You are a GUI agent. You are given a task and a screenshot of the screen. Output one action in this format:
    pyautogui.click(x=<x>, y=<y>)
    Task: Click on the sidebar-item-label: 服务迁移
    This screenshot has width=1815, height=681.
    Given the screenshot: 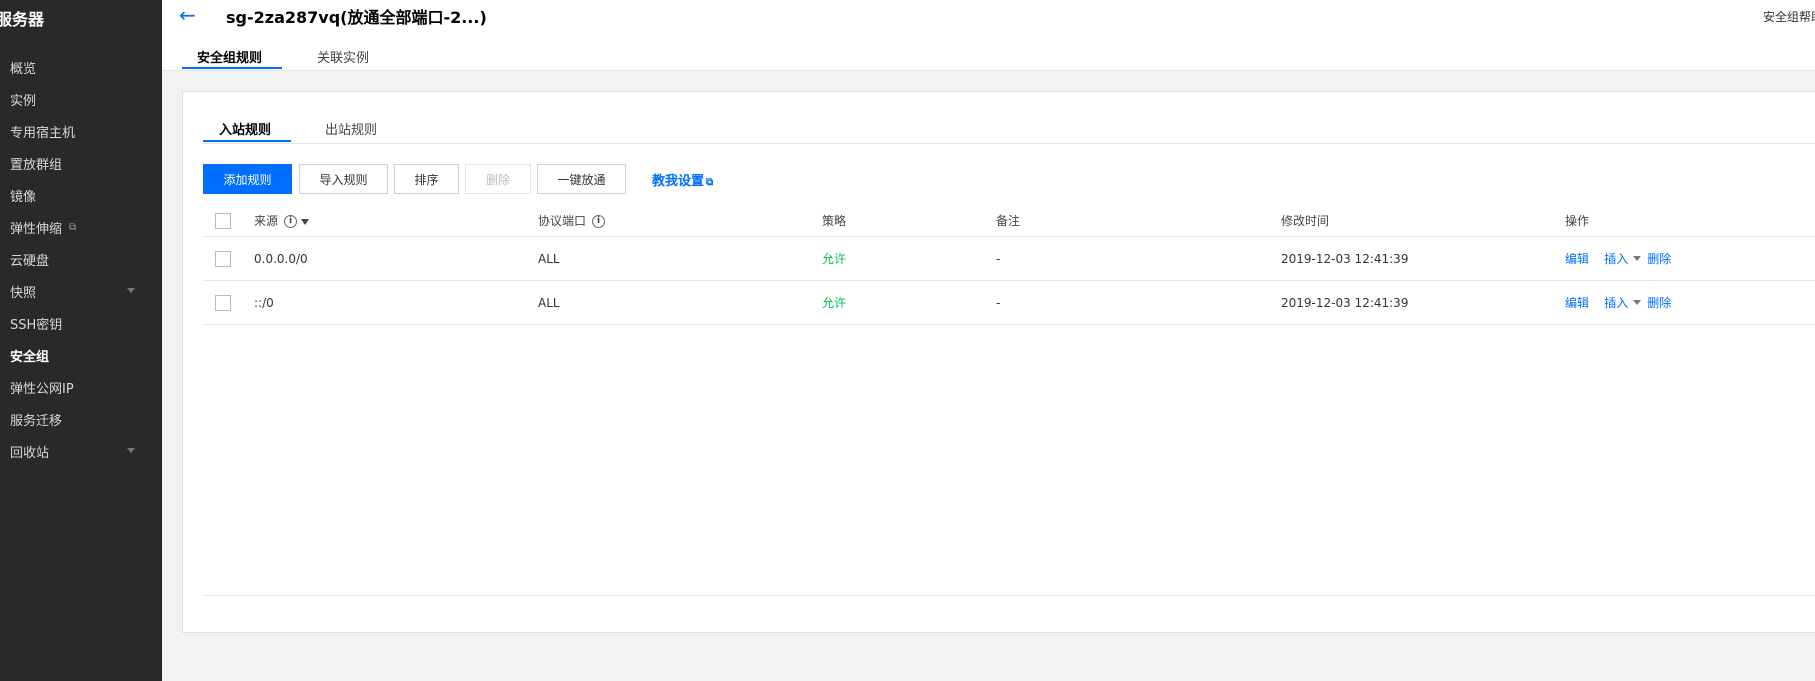 What is the action you would take?
    pyautogui.click(x=36, y=421)
    